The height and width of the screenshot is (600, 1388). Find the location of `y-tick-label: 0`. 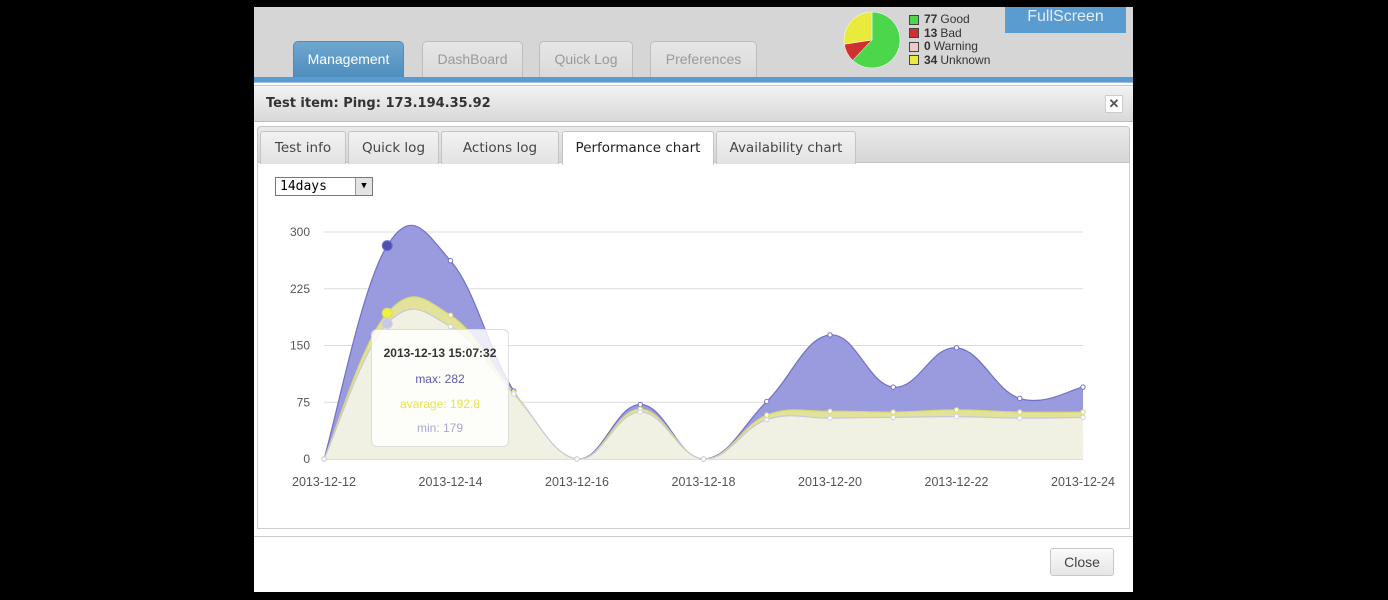

y-tick-label: 0 is located at coordinates (306, 459).